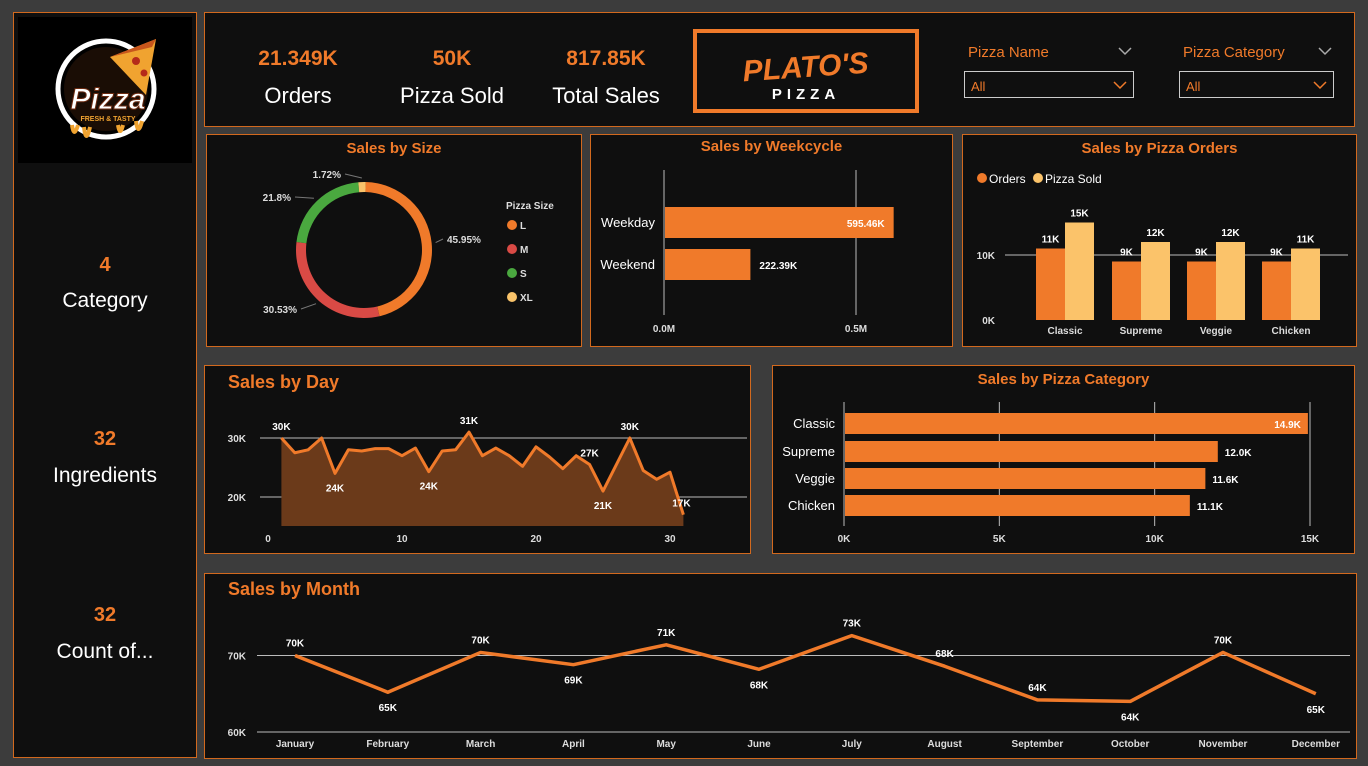 The height and width of the screenshot is (766, 1368). Describe the element at coordinates (402, 539) in the screenshot. I see `x-tick-label: 10` at that location.